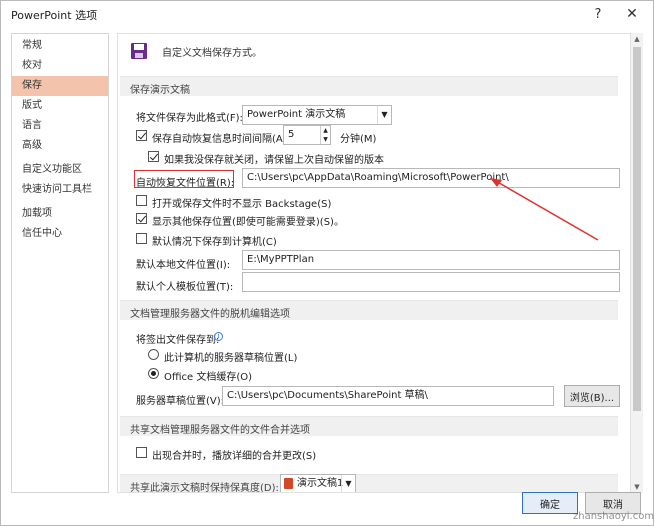 The height and width of the screenshot is (526, 654). I want to click on title-bar: PowerPoint 选项 ? ✕, so click(327, 14).